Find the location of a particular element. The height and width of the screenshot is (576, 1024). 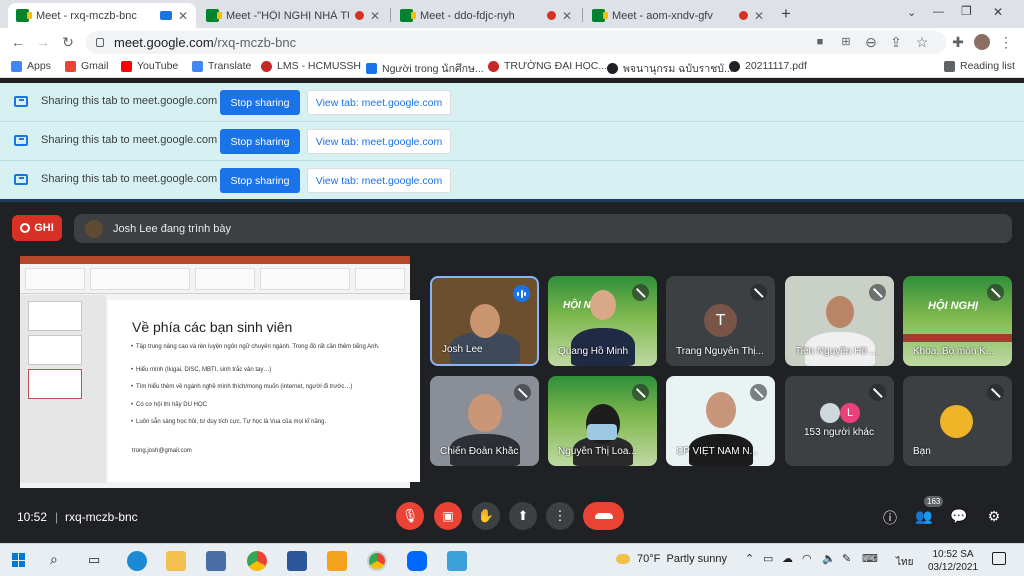

participant-tile: Chiến Đoàn Khắc is located at coordinates (484, 421).